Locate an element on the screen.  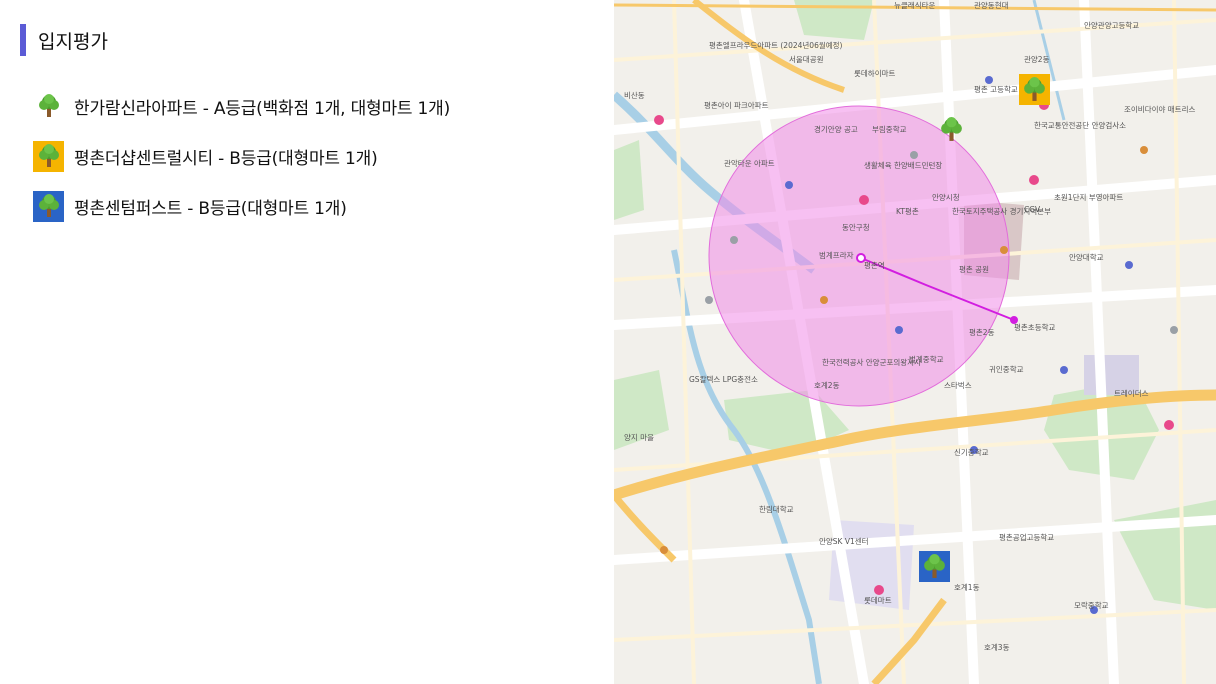
header: 입지평가 is located at coordinates (64, 40).